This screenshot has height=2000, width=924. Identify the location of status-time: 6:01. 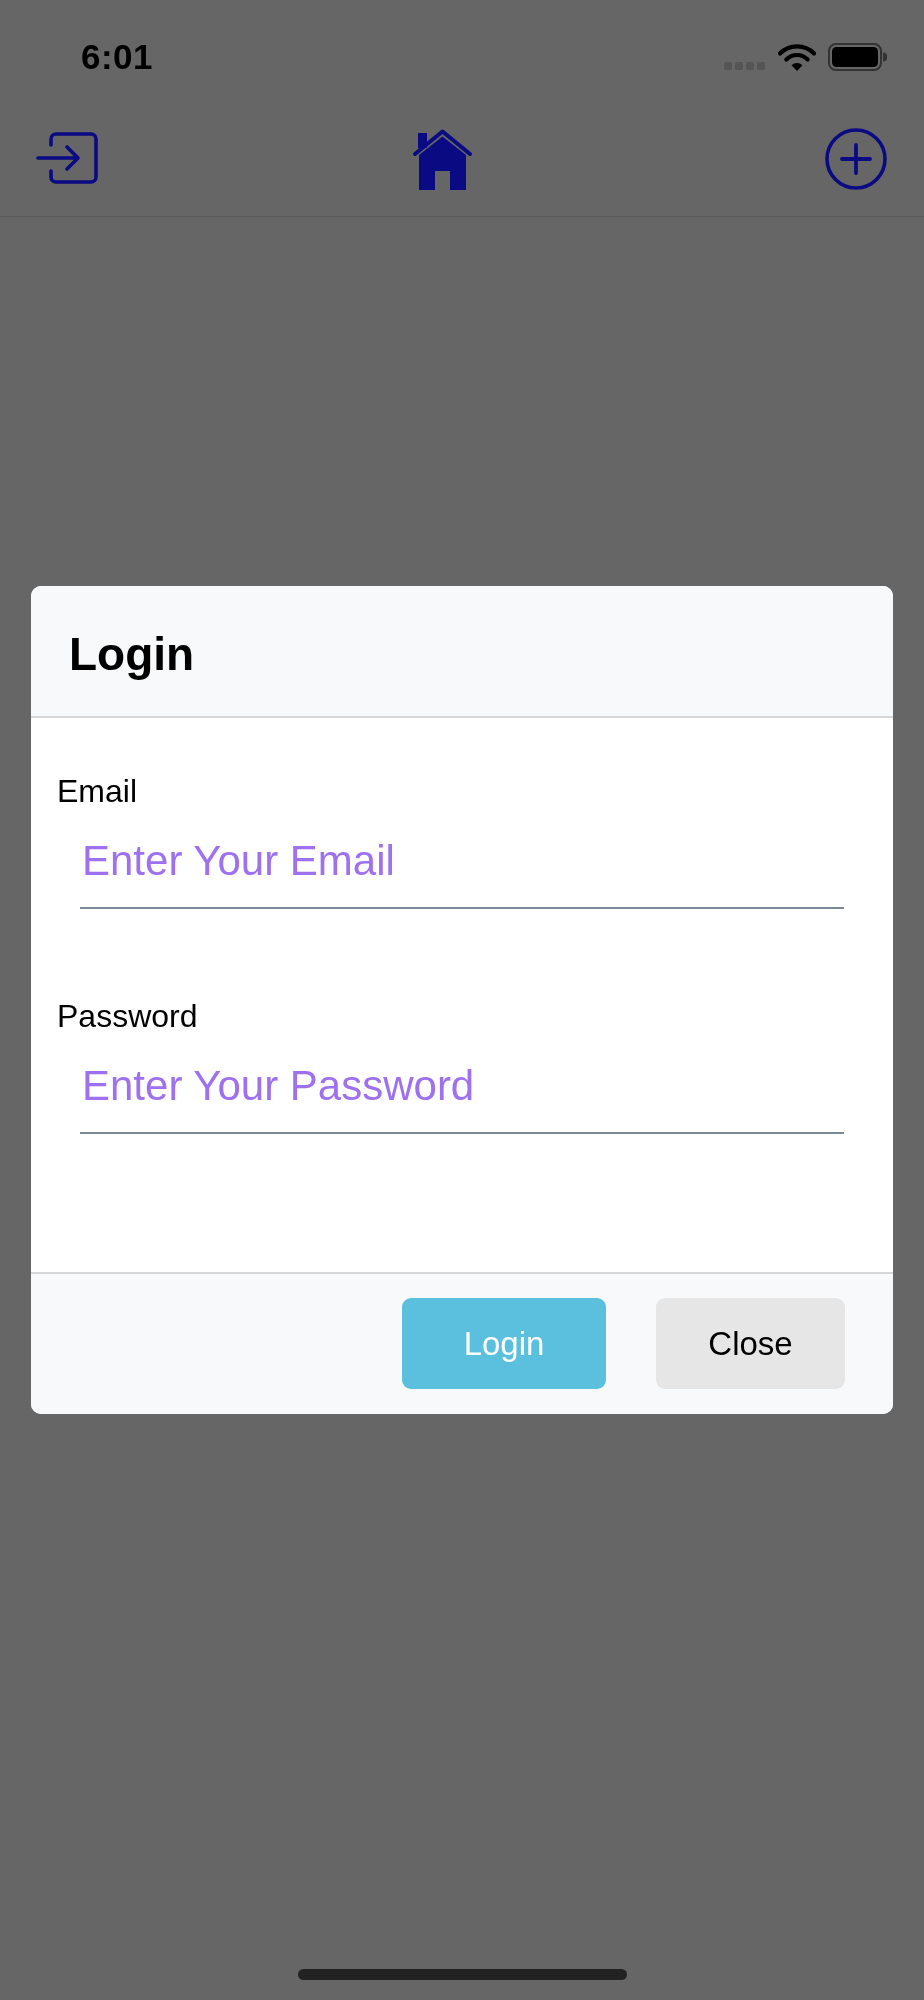
(117, 57).